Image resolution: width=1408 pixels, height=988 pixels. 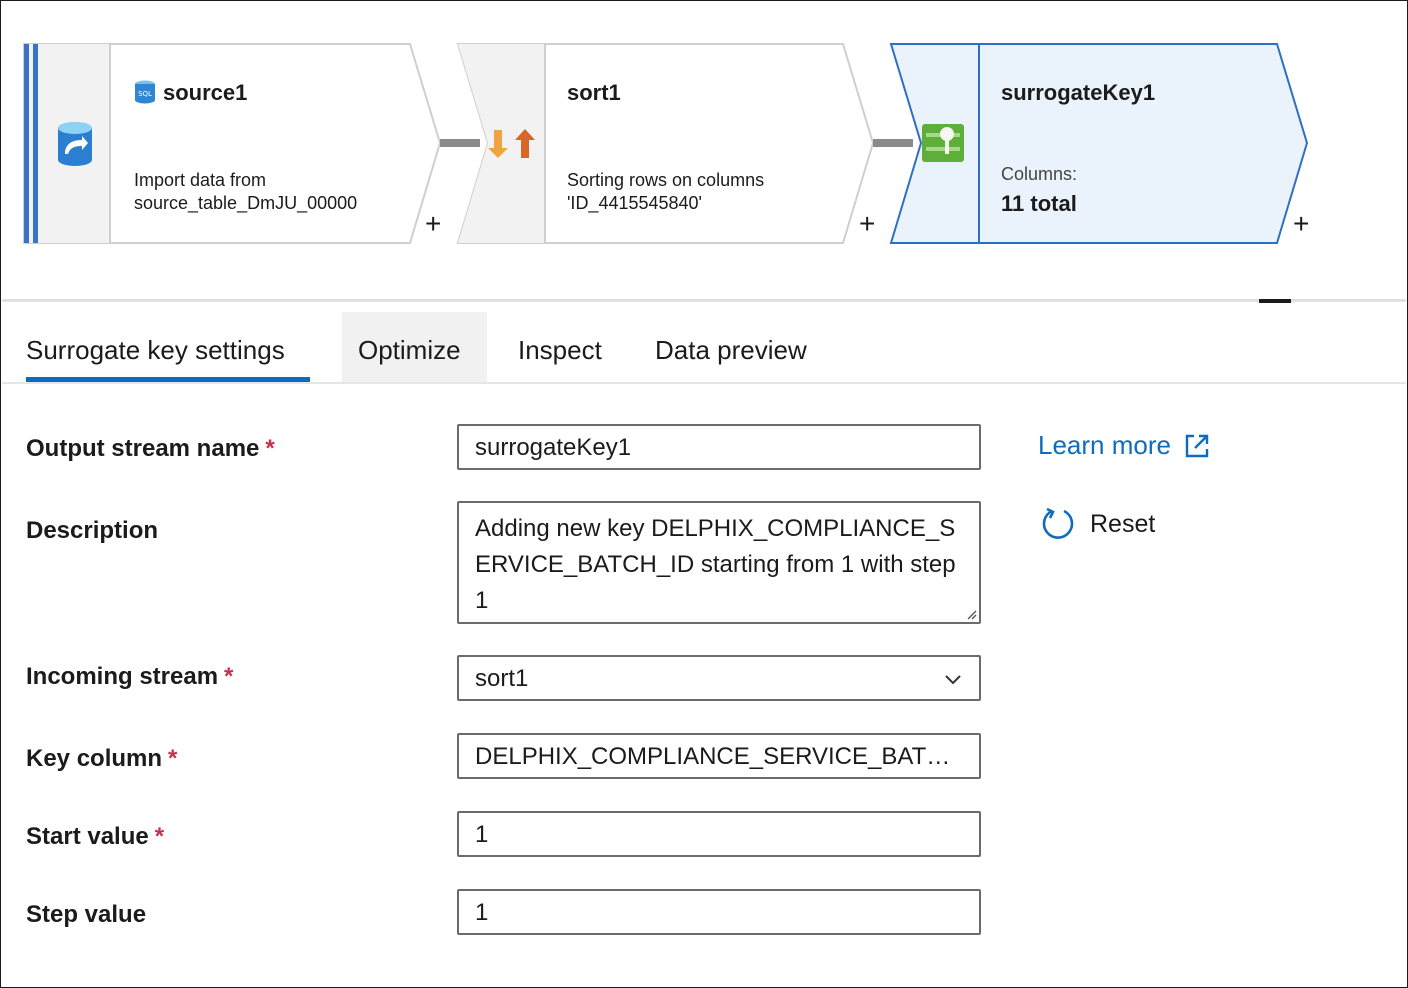 I want to click on node-description: Import data from source_table_DmJU_00000, so click(x=245, y=192).